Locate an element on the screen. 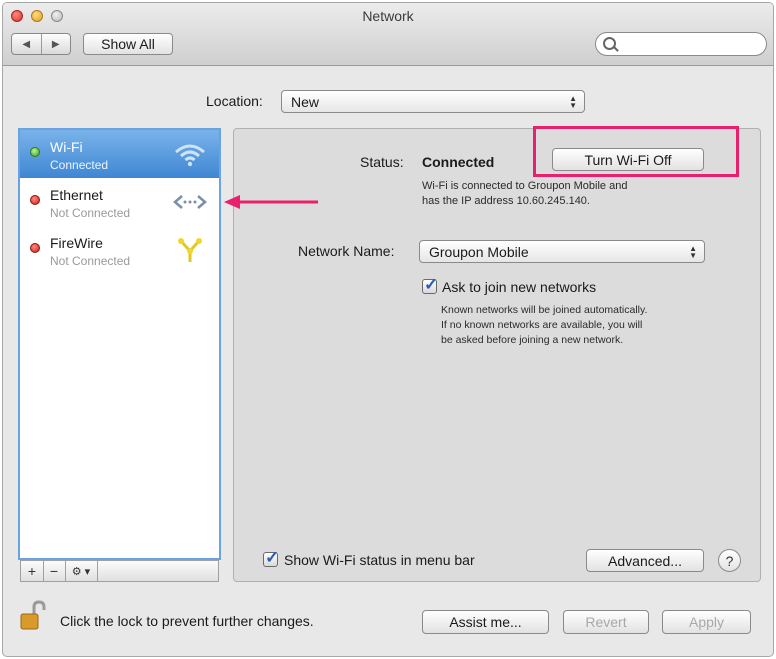 The image size is (776, 659). forward-button: ▶ is located at coordinates (55, 44).